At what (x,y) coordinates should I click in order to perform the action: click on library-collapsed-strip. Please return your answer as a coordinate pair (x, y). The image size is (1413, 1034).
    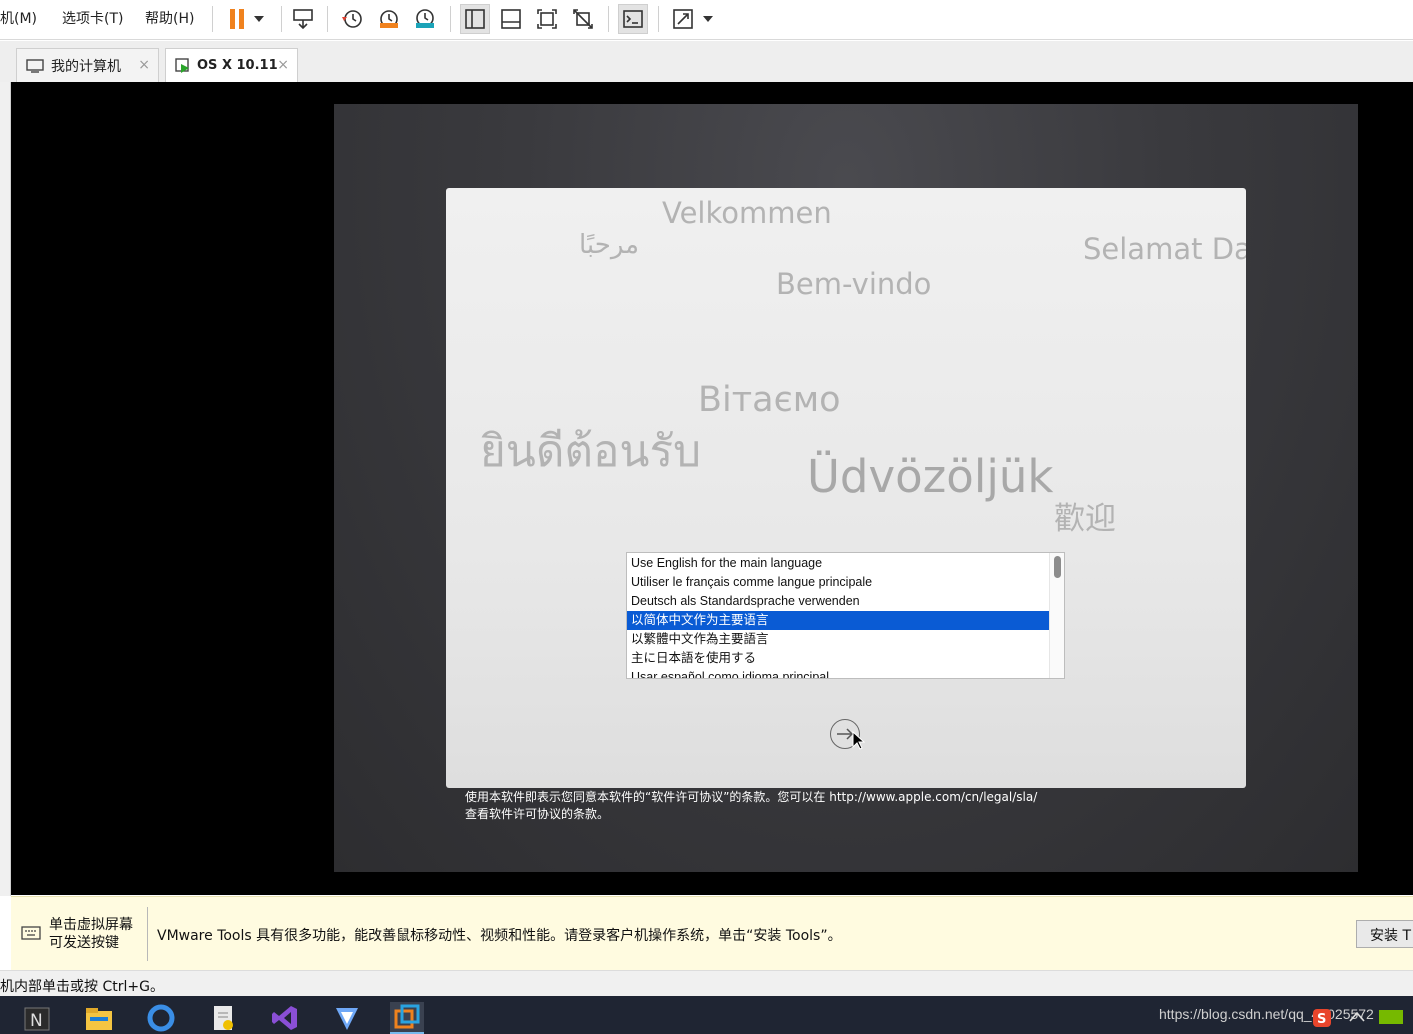
    Looking at the image, I should click on (5, 489).